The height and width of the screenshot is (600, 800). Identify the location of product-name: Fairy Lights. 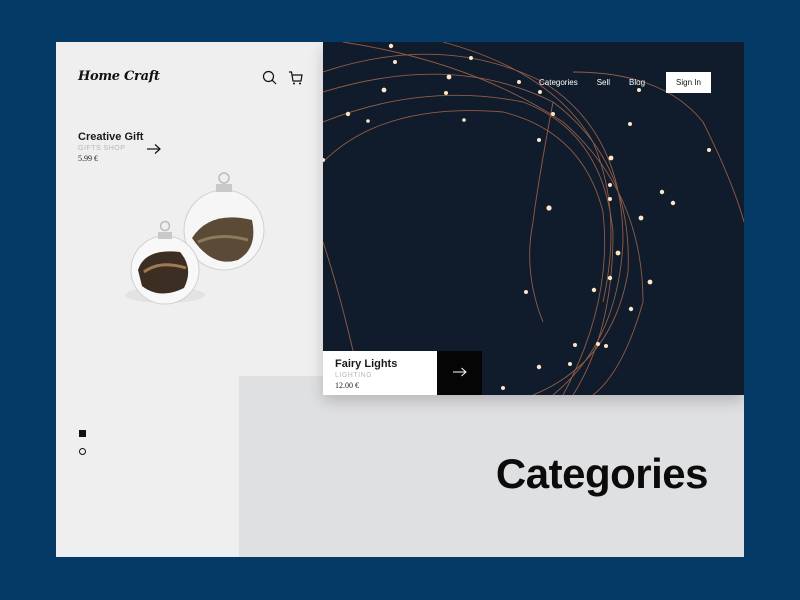
(366, 364).